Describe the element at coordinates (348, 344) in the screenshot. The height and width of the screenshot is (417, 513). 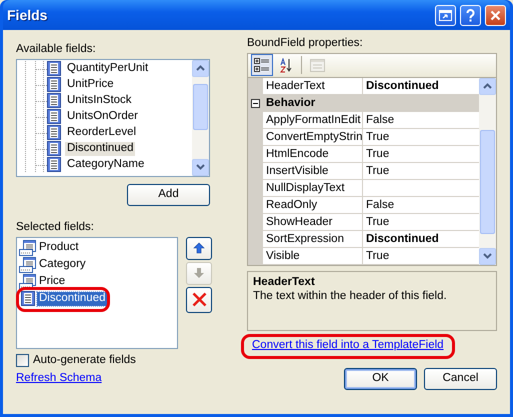
I see `convert-template-field-link: Convert this field into a TemplateField` at that location.